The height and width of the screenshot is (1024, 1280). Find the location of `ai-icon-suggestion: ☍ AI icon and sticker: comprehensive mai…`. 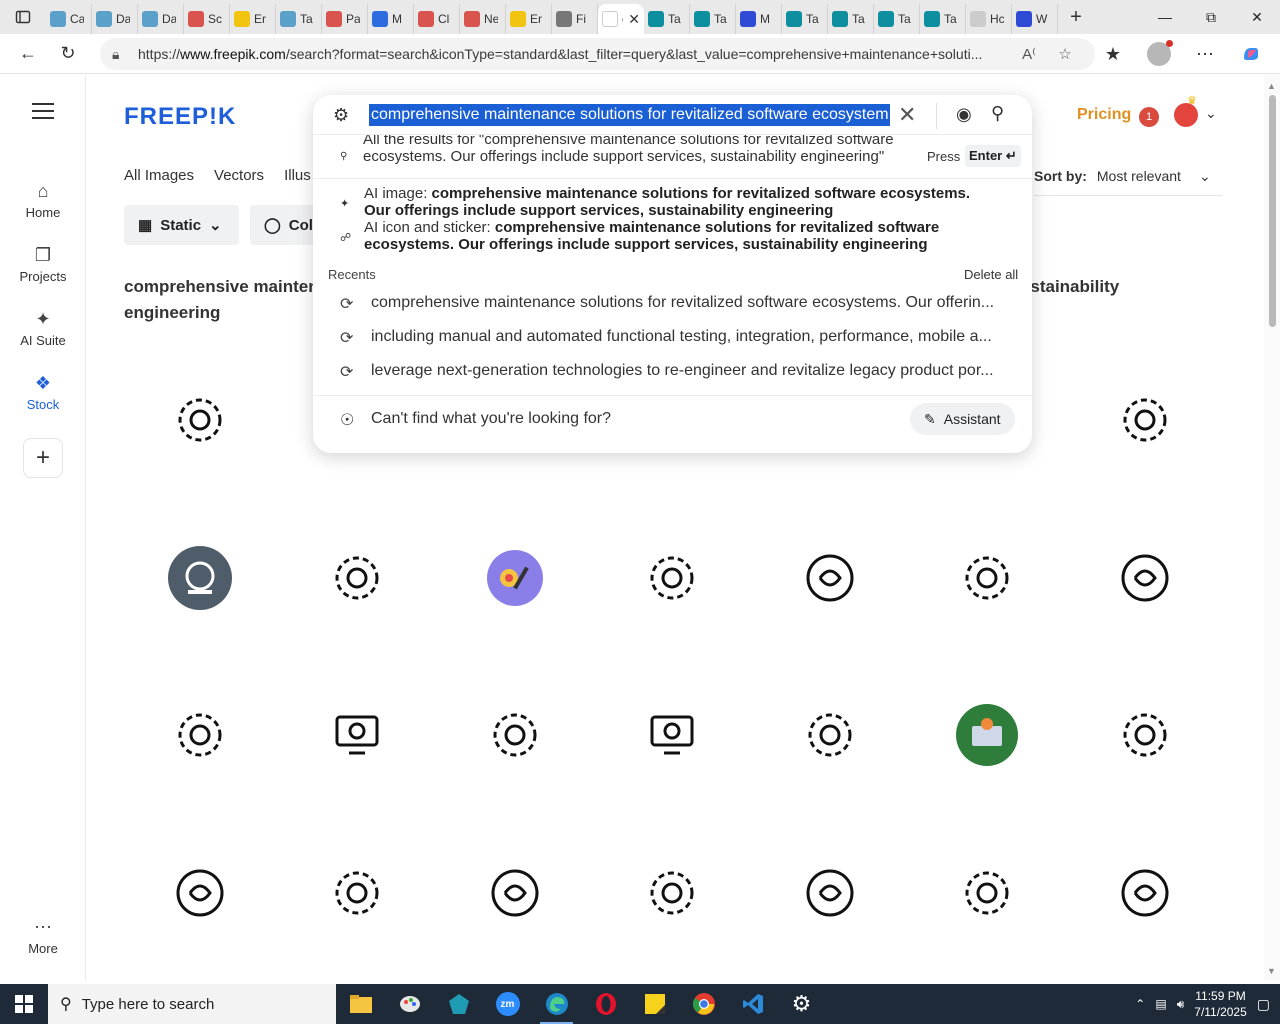

ai-icon-suggestion: ☍ AI icon and sticker: comprehensive mai… is located at coordinates (672, 236).